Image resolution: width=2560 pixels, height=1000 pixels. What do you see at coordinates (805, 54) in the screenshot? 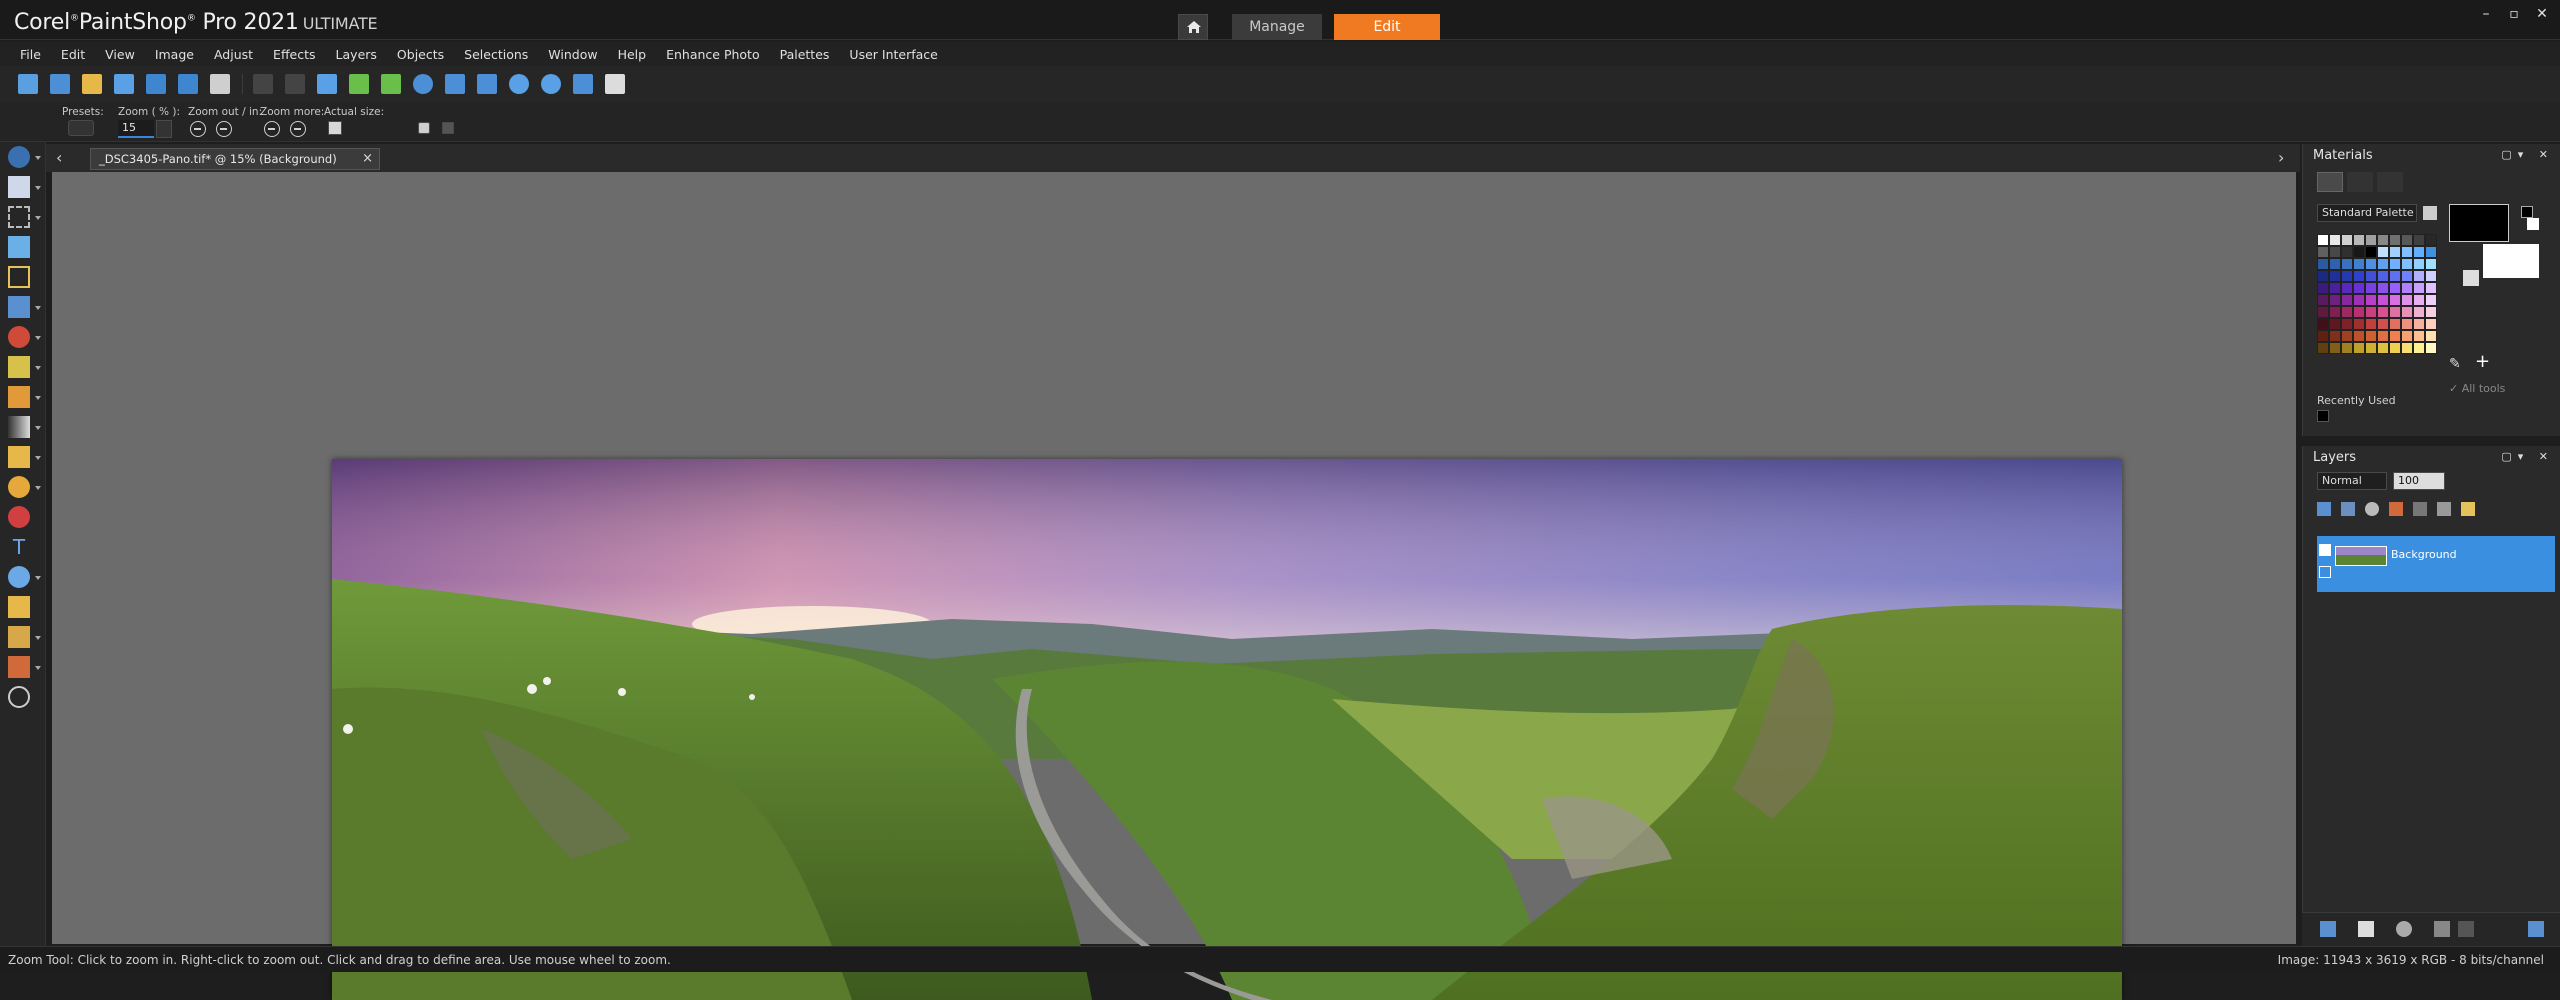
I see `menu-palettes: Palettes` at bounding box center [805, 54].